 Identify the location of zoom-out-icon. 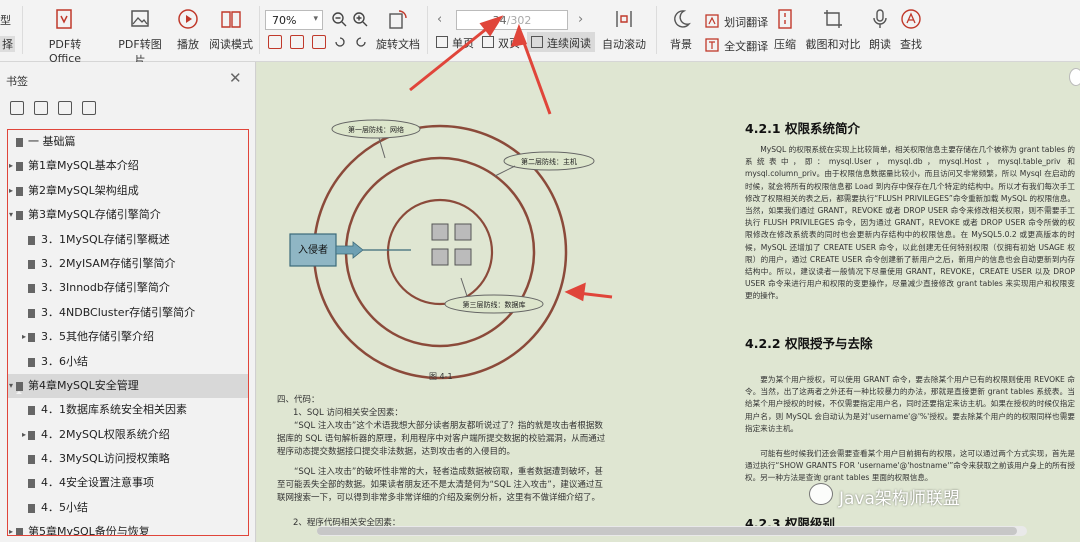
(339, 19).